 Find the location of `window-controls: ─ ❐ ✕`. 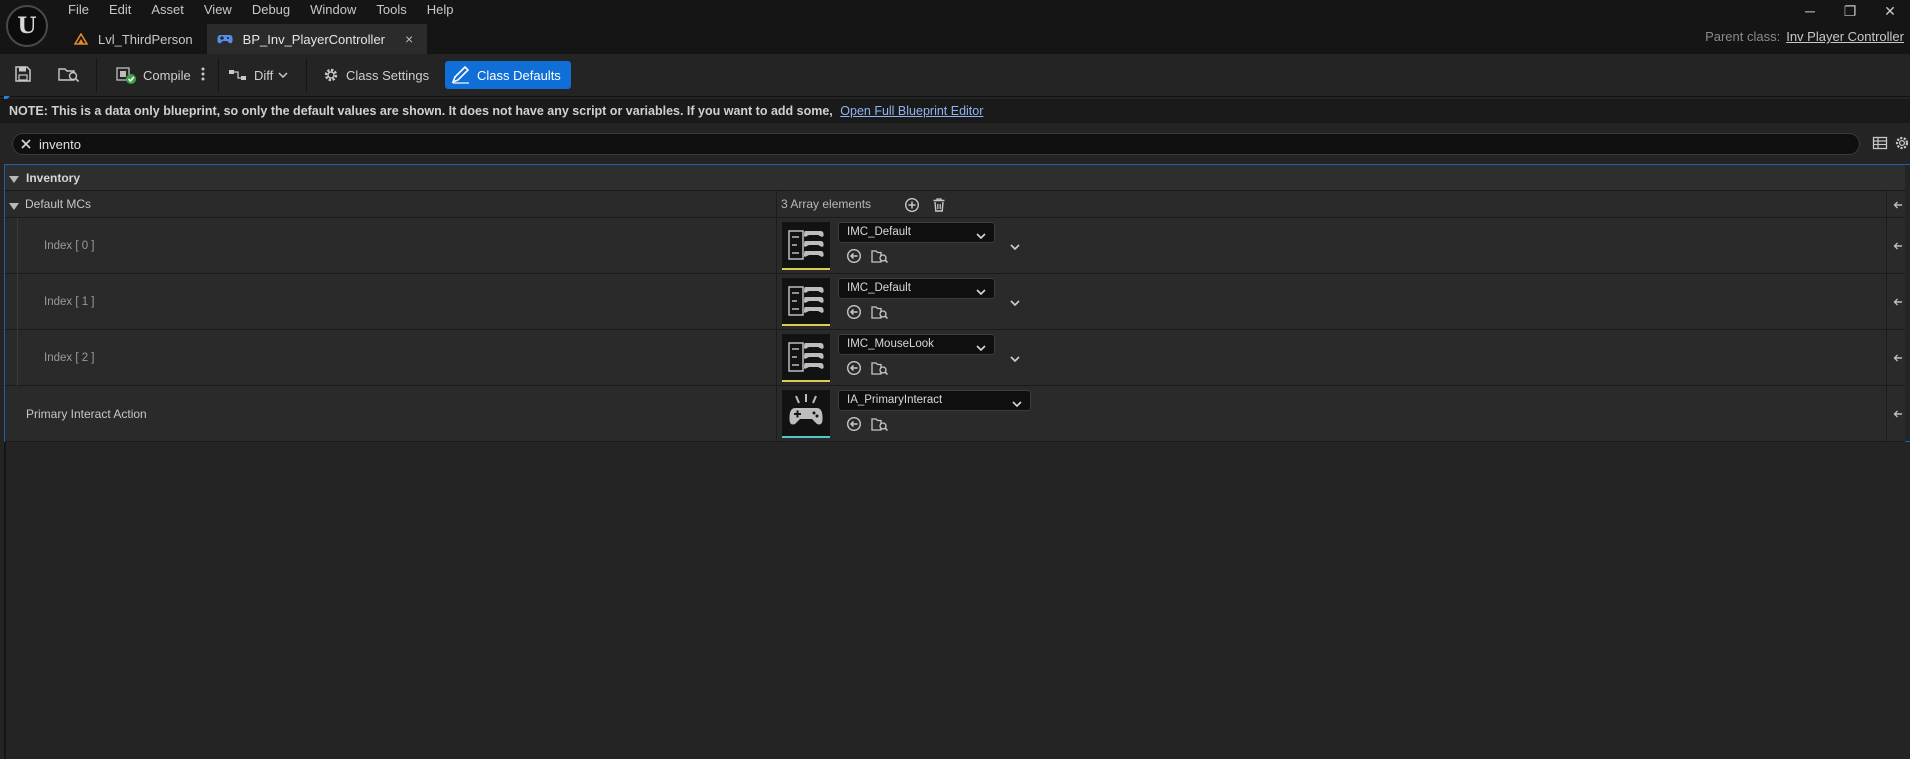

window-controls: ─ ❐ ✕ is located at coordinates (1850, 11).